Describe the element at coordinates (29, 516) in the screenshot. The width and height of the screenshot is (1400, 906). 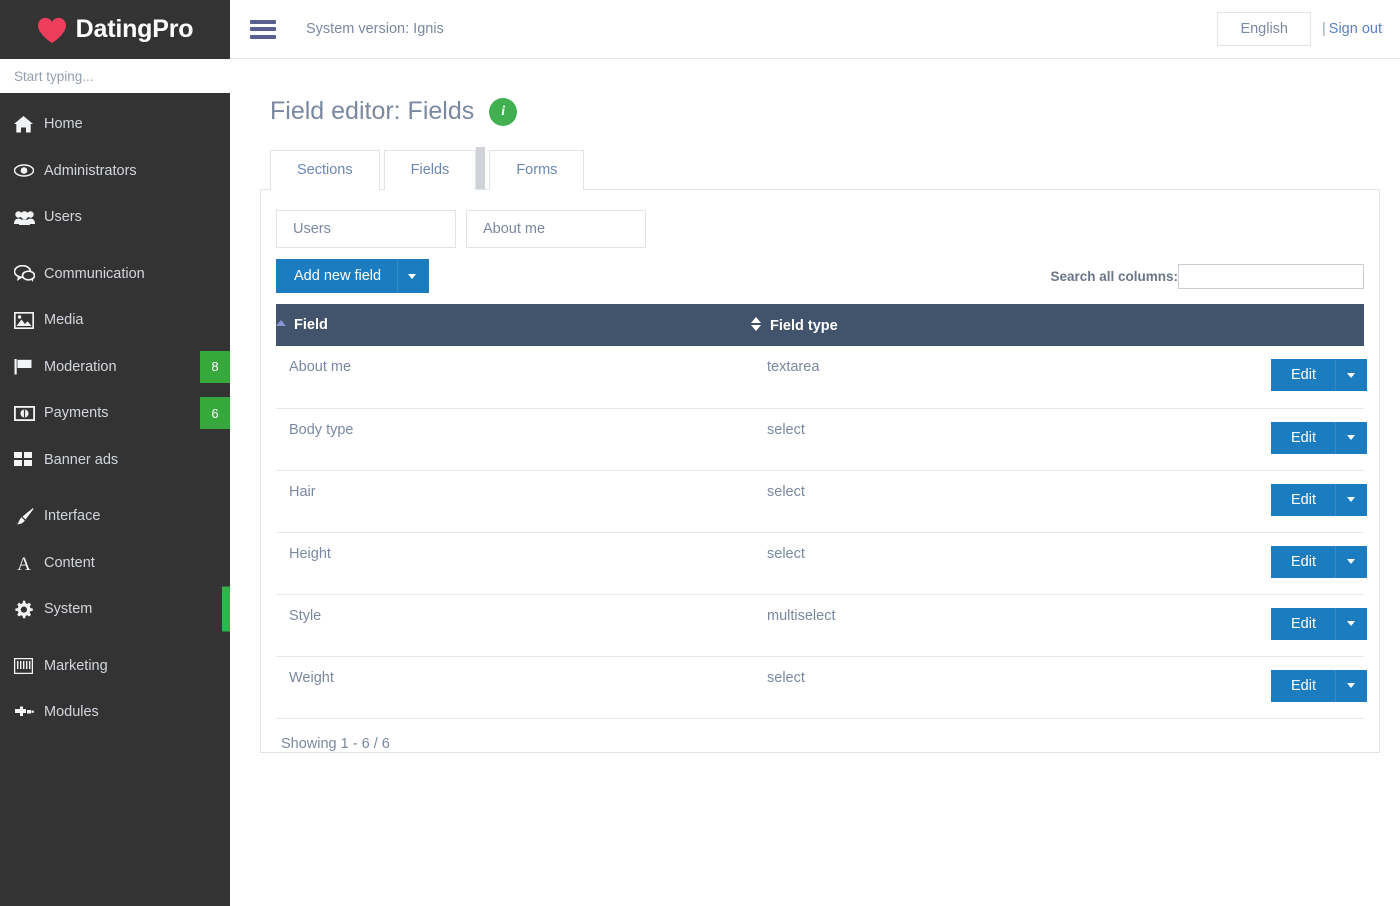
I see `paintbrush-icon` at that location.